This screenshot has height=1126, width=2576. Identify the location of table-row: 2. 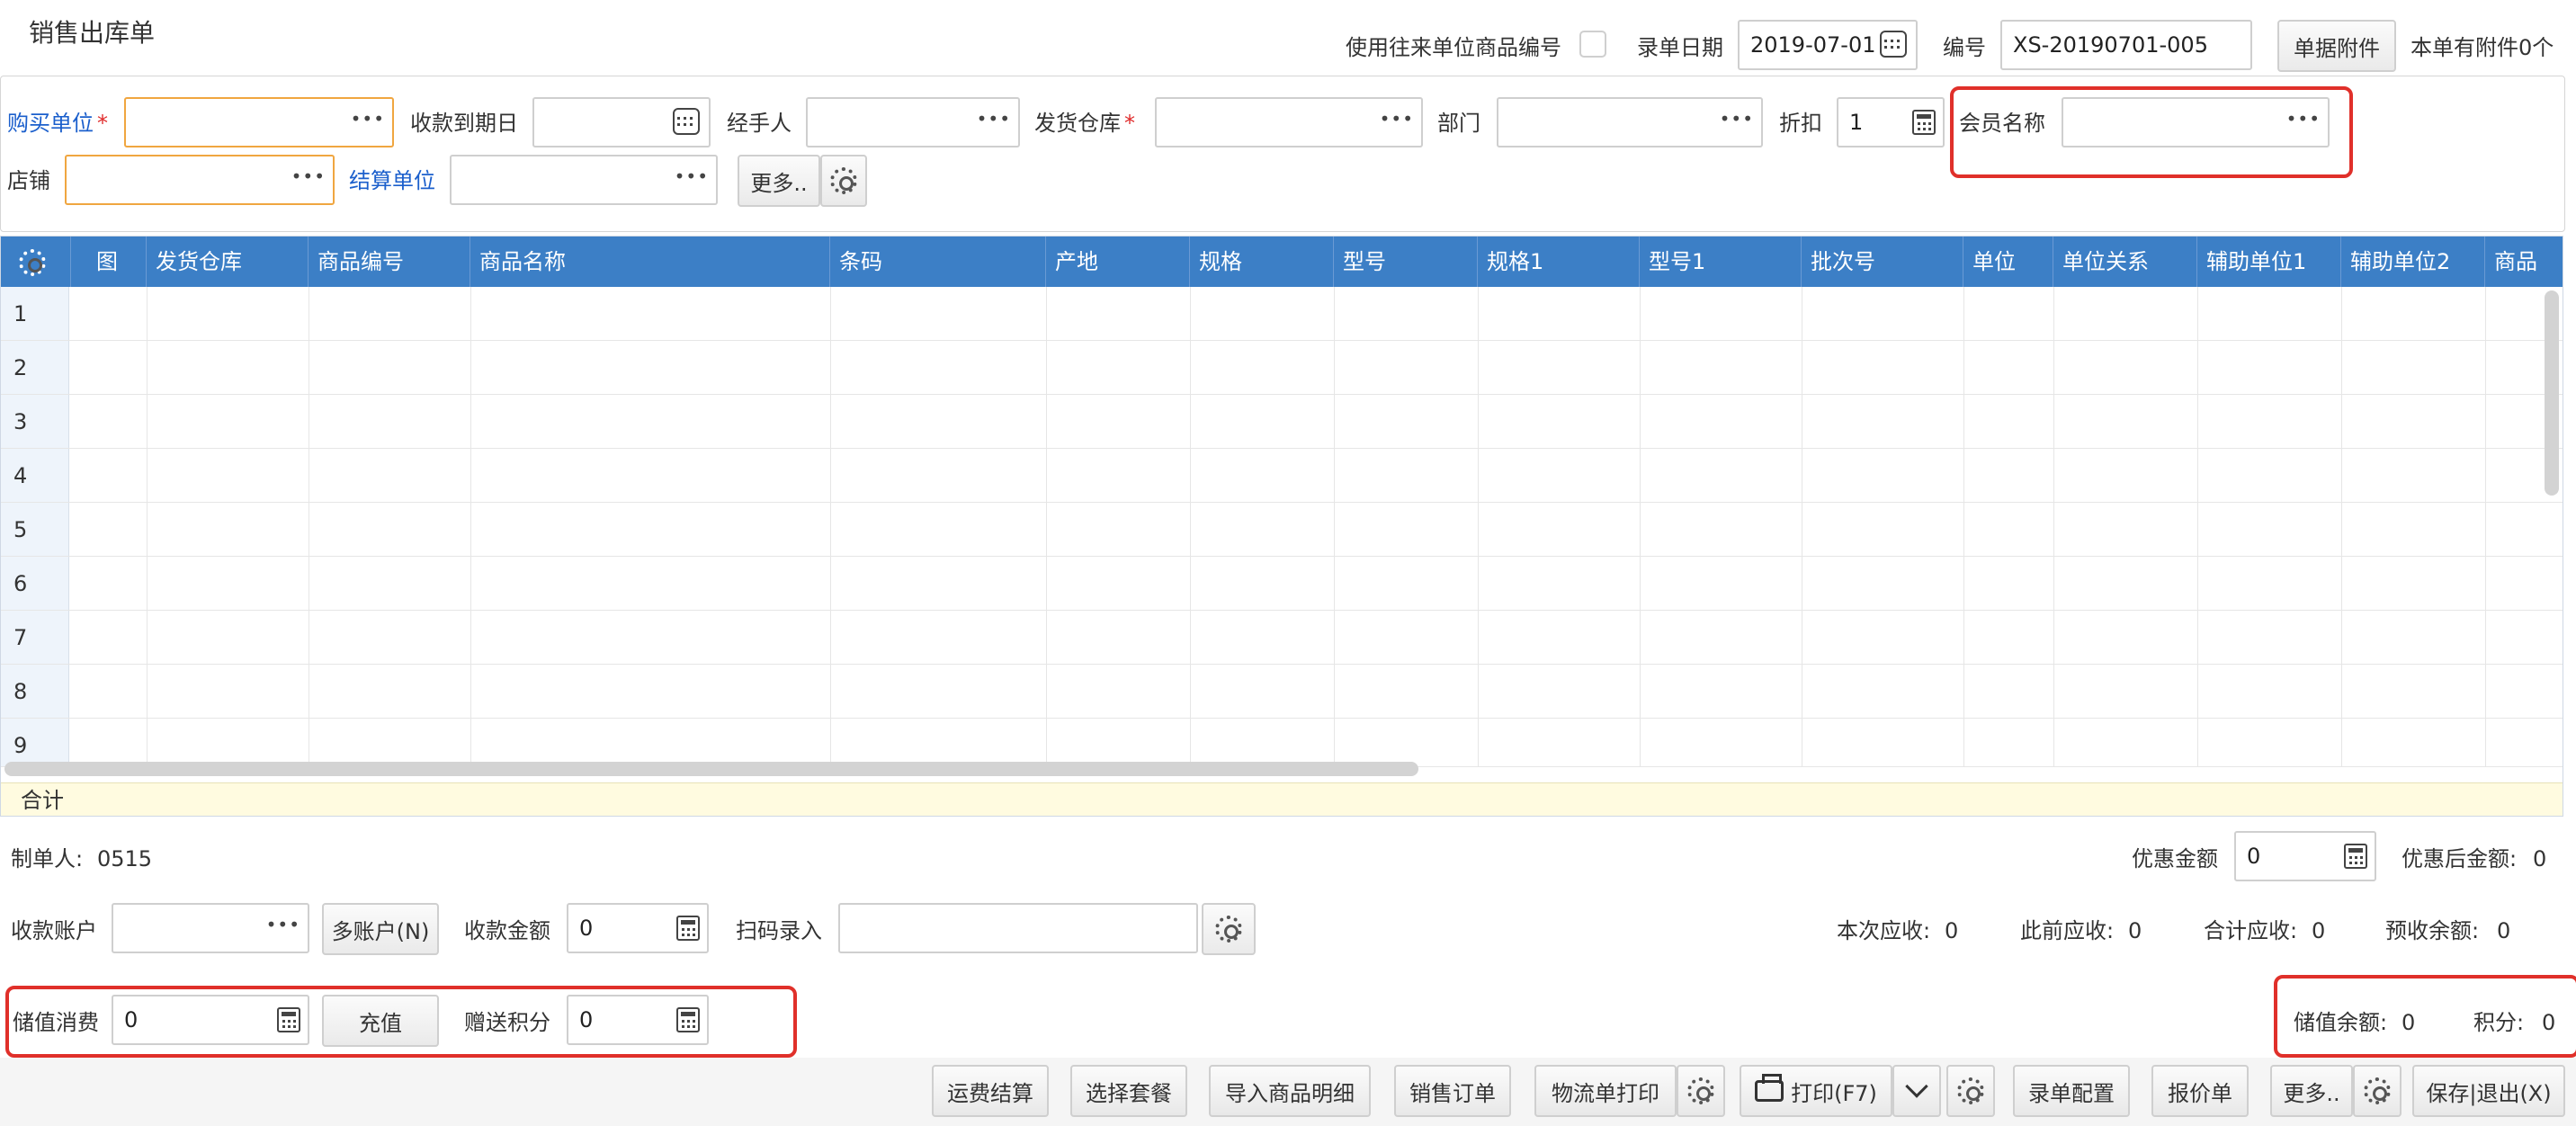
(1282, 368).